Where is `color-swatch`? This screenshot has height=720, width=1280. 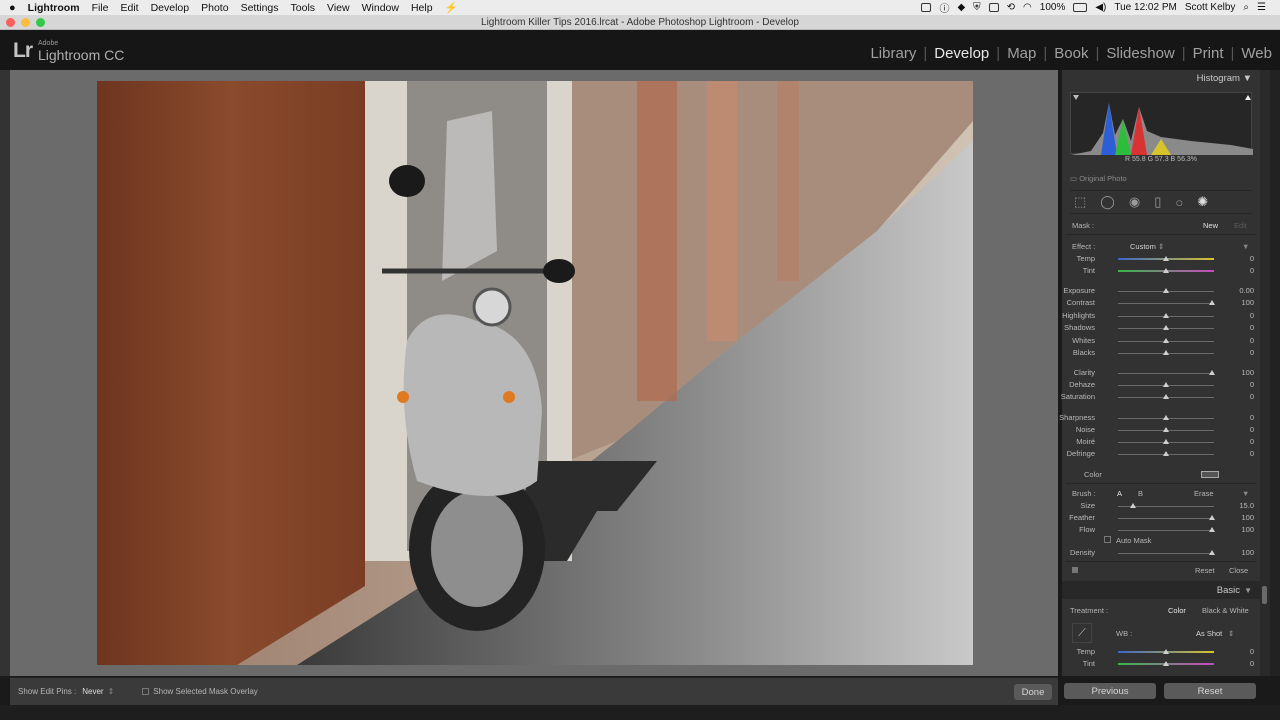 color-swatch is located at coordinates (1210, 474).